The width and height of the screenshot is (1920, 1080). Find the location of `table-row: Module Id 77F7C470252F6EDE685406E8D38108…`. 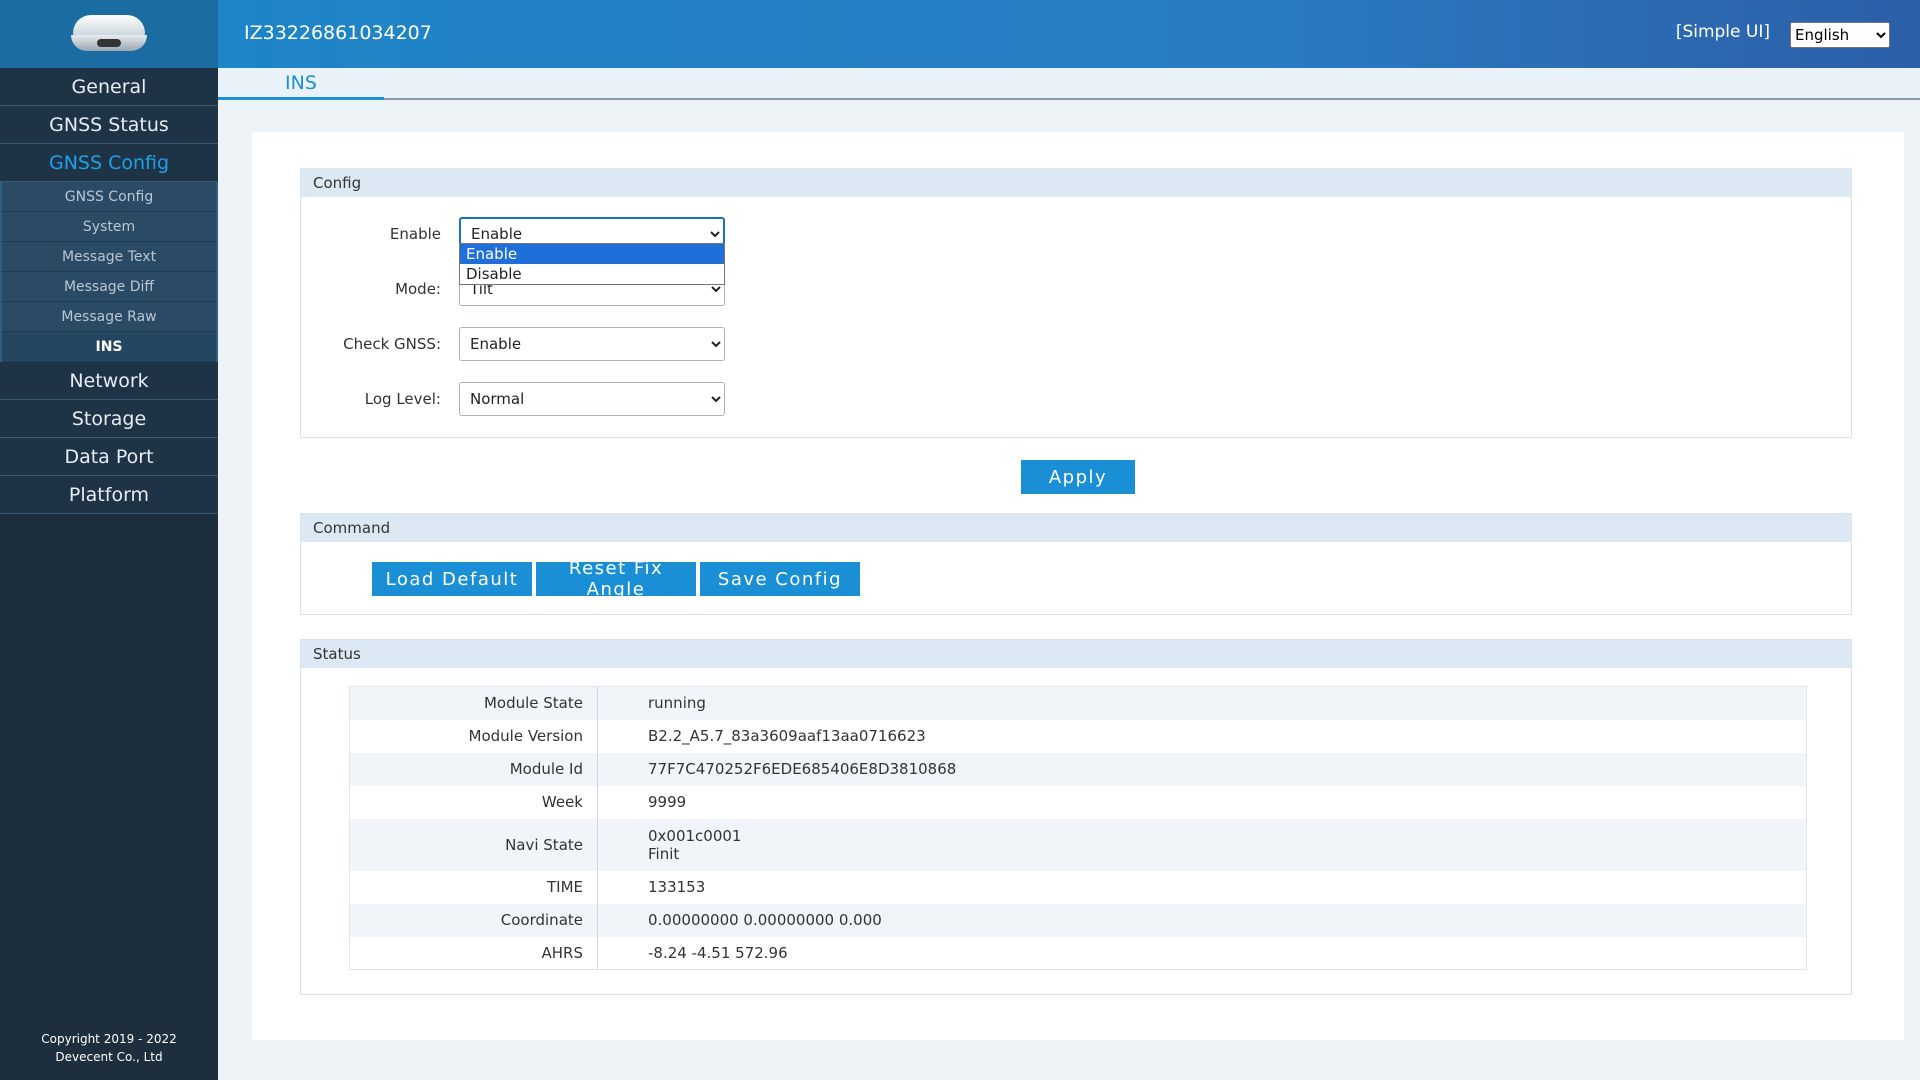

table-row: Module Id 77F7C470252F6EDE685406E8D38108… is located at coordinates (1078, 769).